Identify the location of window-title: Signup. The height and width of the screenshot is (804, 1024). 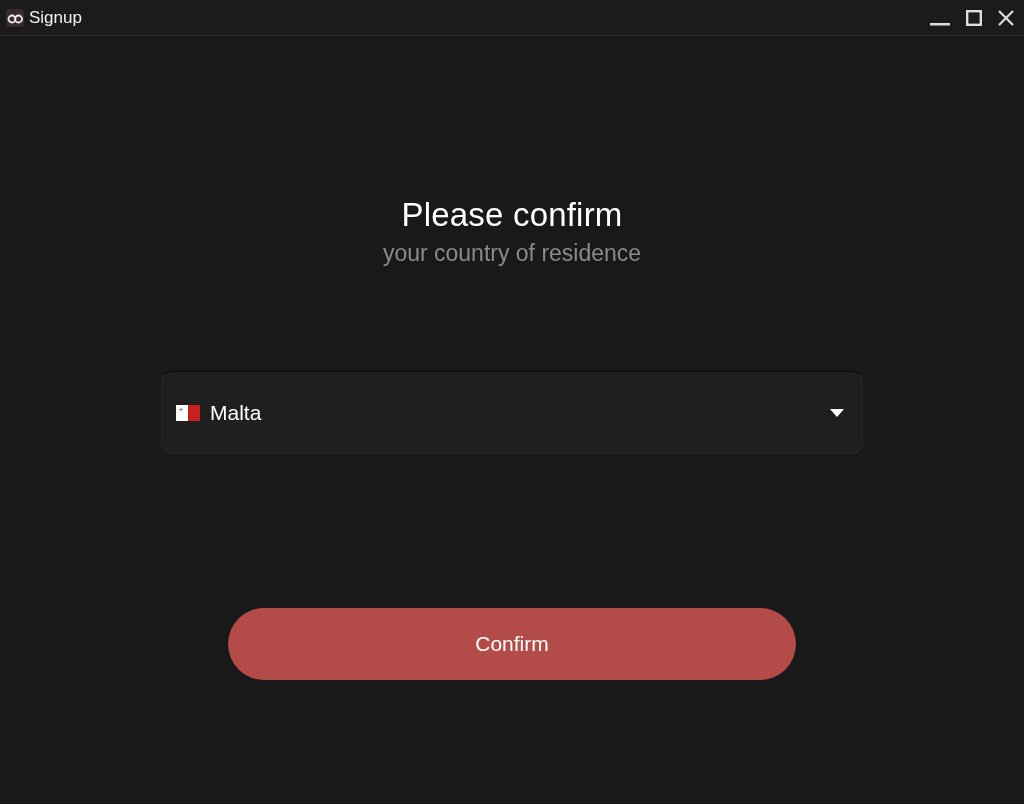
(55, 17).